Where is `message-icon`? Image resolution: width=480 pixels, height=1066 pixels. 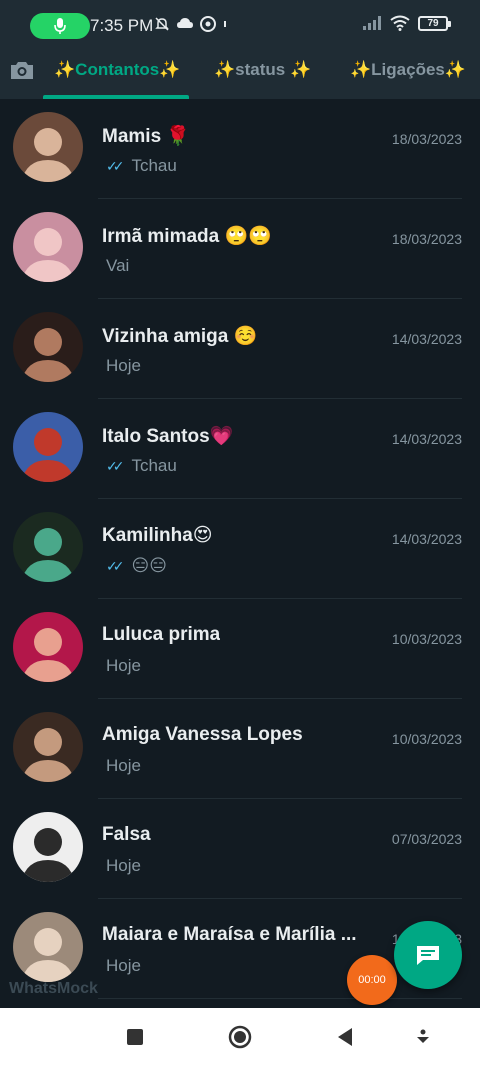
message-icon is located at coordinates (428, 955).